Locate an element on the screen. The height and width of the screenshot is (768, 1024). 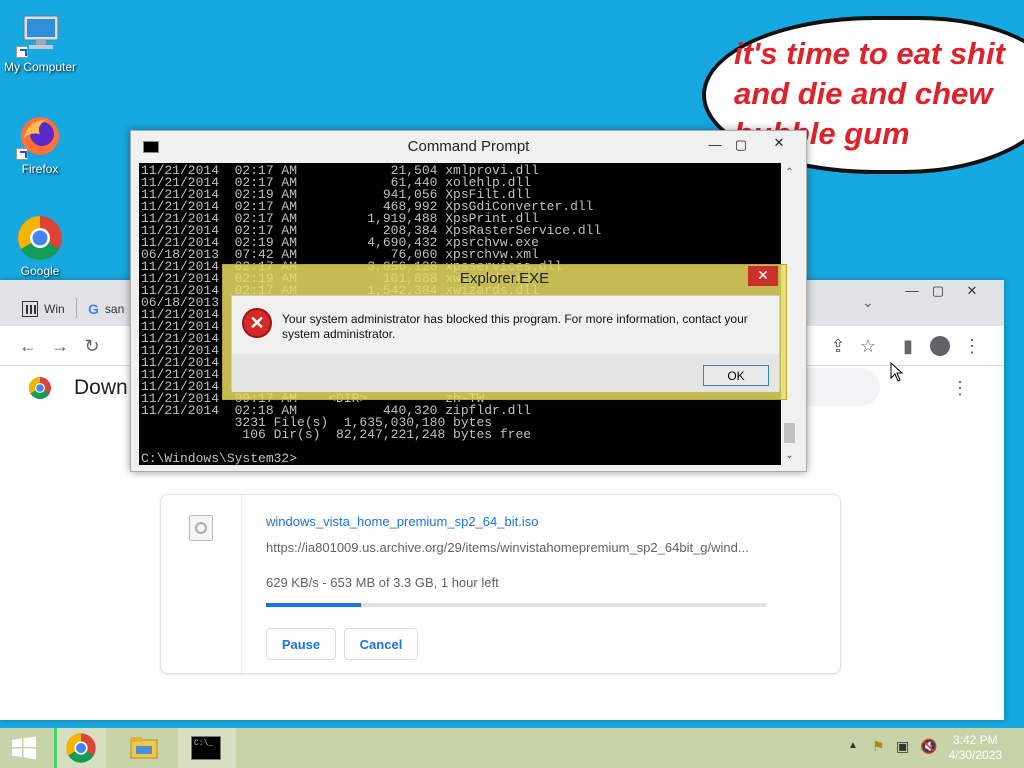
desktop-icon-label: My Computer is located at coordinates (40, 67).